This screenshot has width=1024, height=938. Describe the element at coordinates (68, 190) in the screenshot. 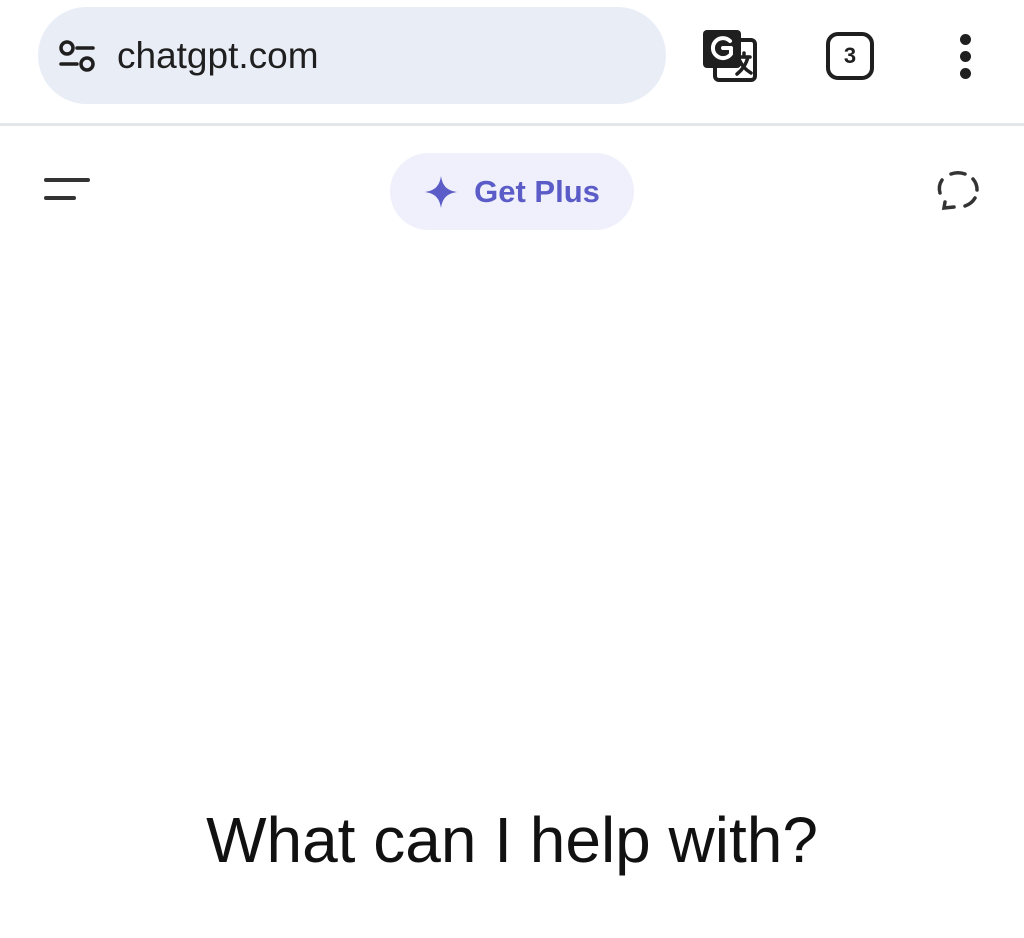

I see `sidebar-menu-icon` at that location.